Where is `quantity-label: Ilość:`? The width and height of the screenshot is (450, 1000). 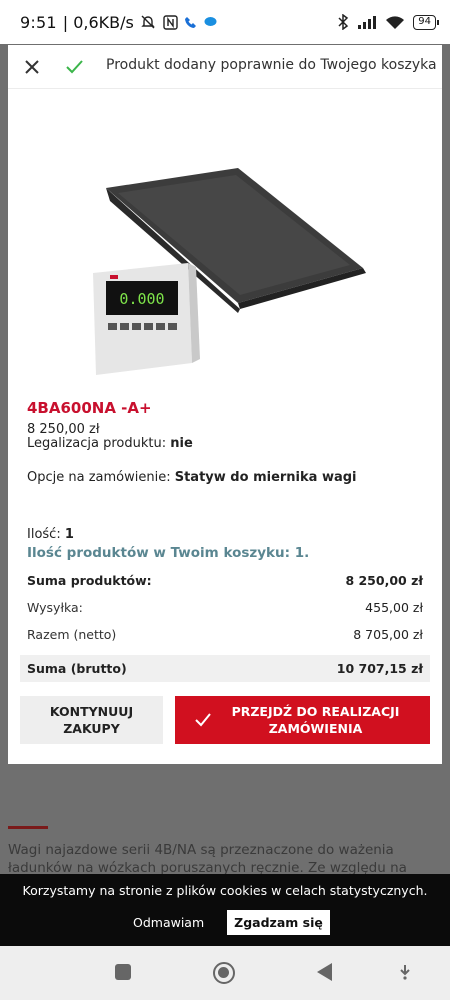
quantity-label: Ilość: is located at coordinates (44, 534).